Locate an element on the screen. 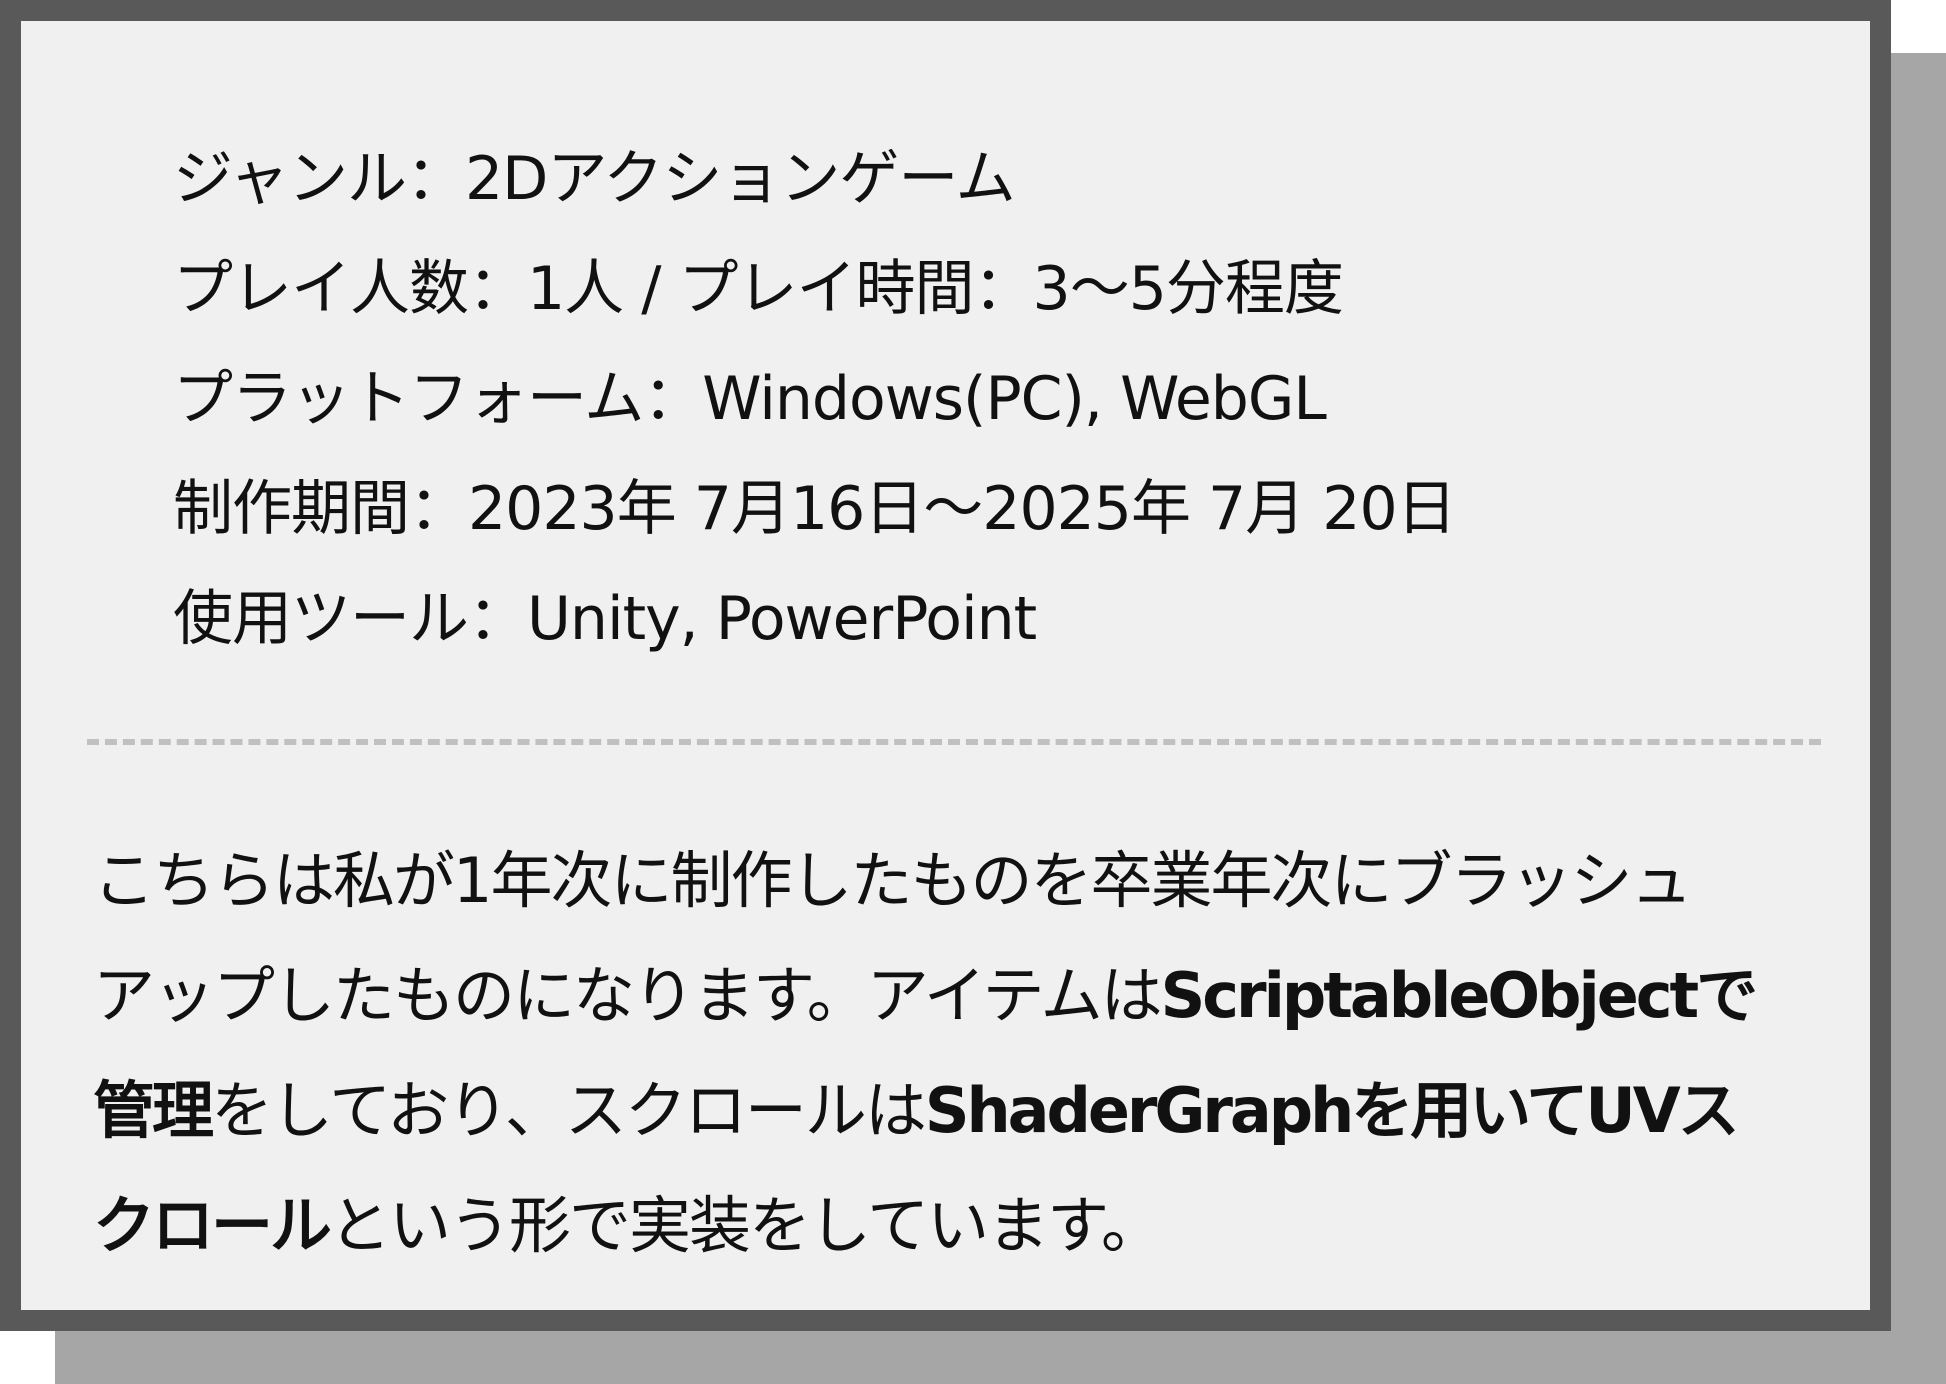  tools-line: 使用ツール：Unity, PowerPoint is located at coordinates (605, 619).